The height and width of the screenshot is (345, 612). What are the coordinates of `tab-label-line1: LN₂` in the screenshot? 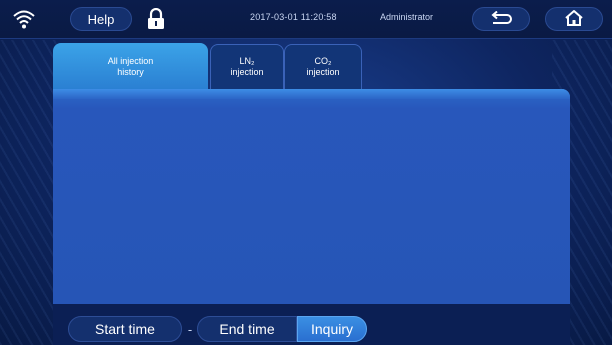 It's located at (247, 61).